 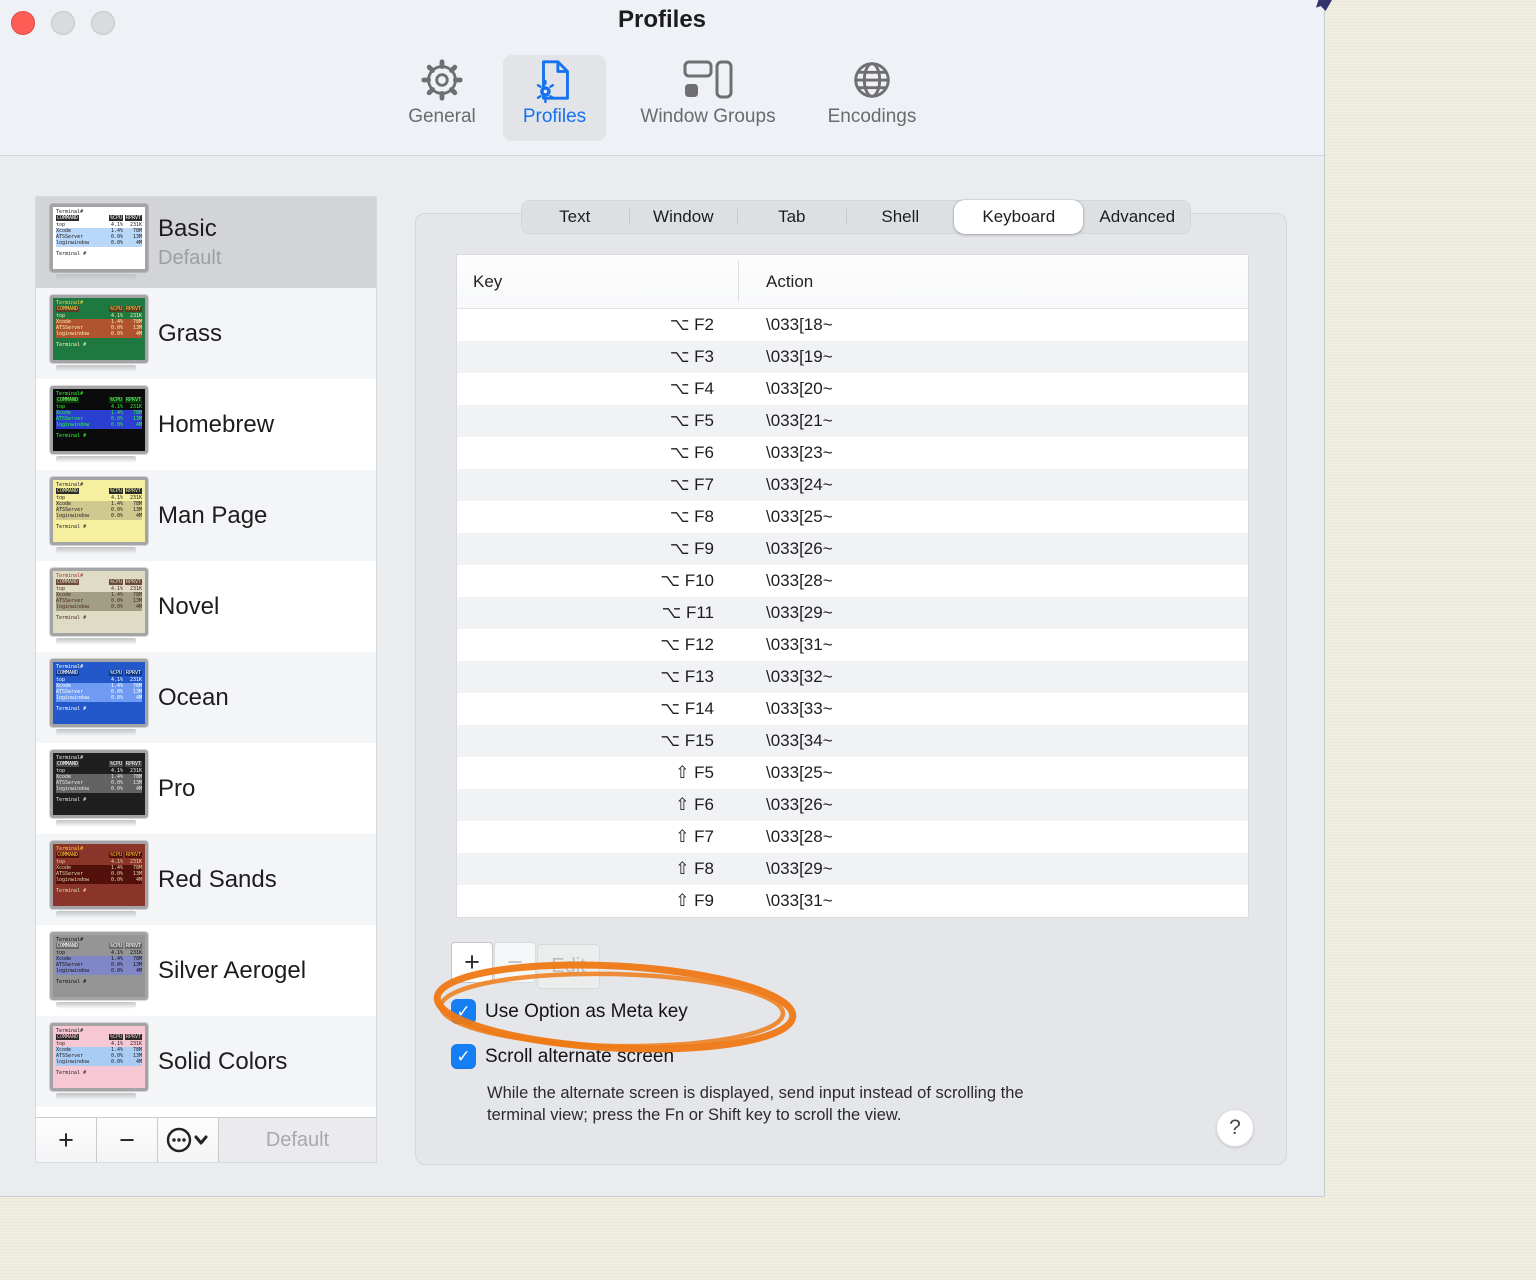 What do you see at coordinates (852, 837) in the screenshot?
I see `key-binding-row: ⇧ F7 \033[28~` at bounding box center [852, 837].